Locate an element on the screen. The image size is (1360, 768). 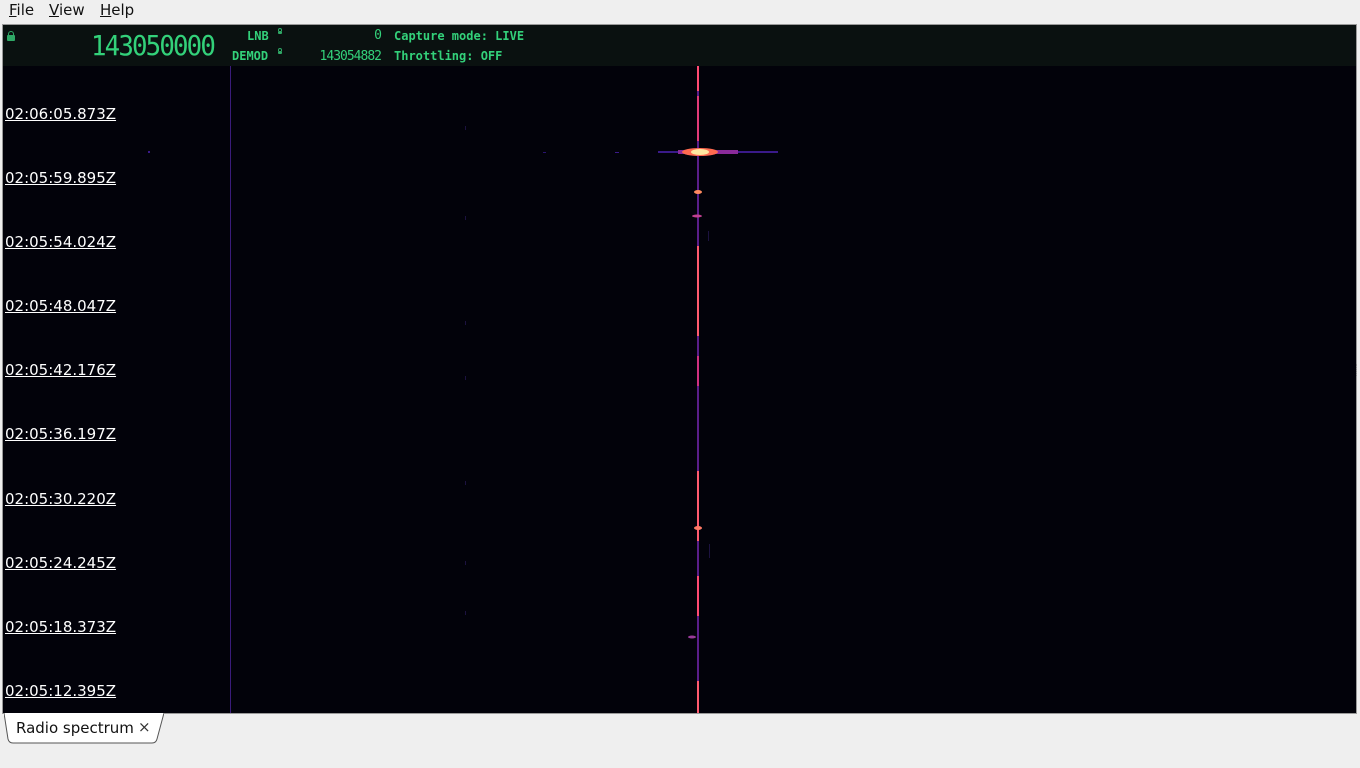
menu-help-label: elp is located at coordinates (123, 10).